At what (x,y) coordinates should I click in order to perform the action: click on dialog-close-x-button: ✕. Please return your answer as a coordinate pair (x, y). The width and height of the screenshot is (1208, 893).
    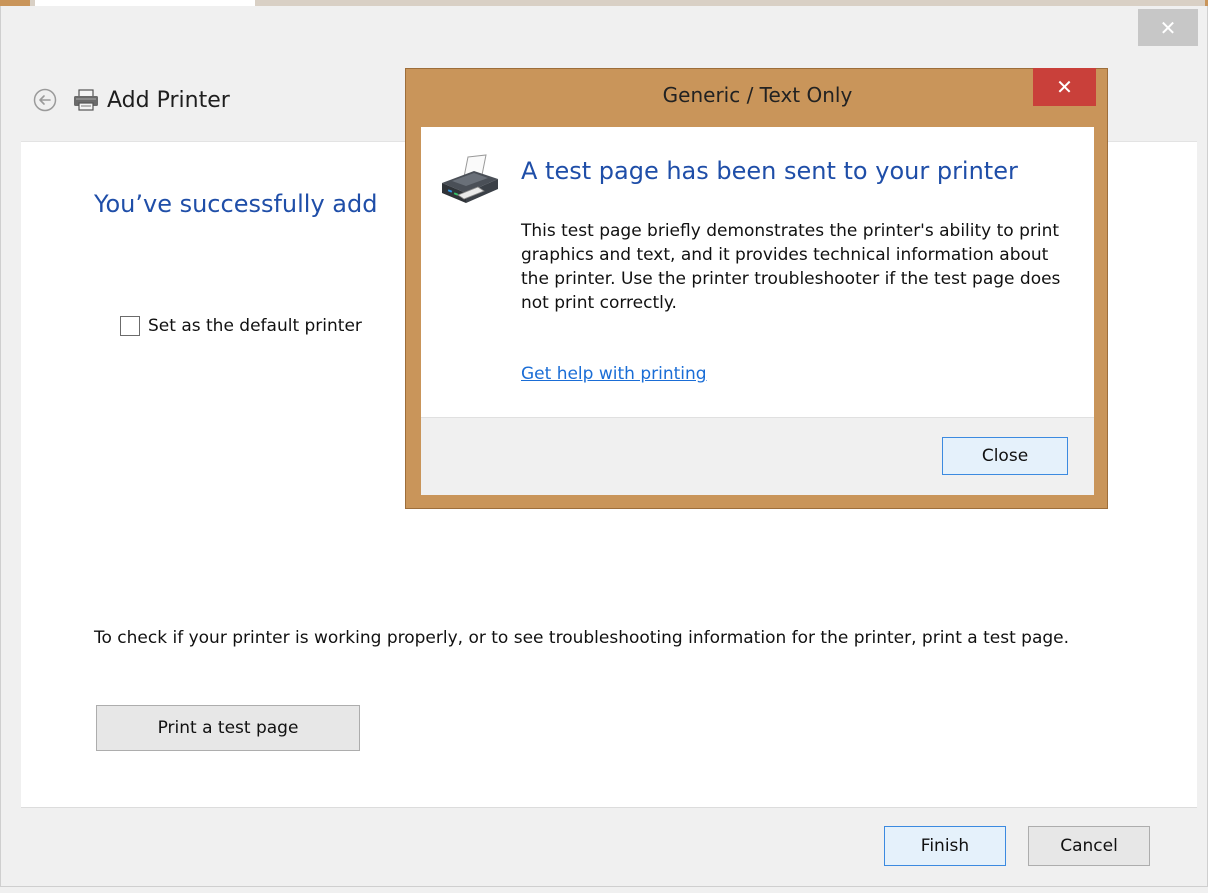
    Looking at the image, I should click on (1064, 87).